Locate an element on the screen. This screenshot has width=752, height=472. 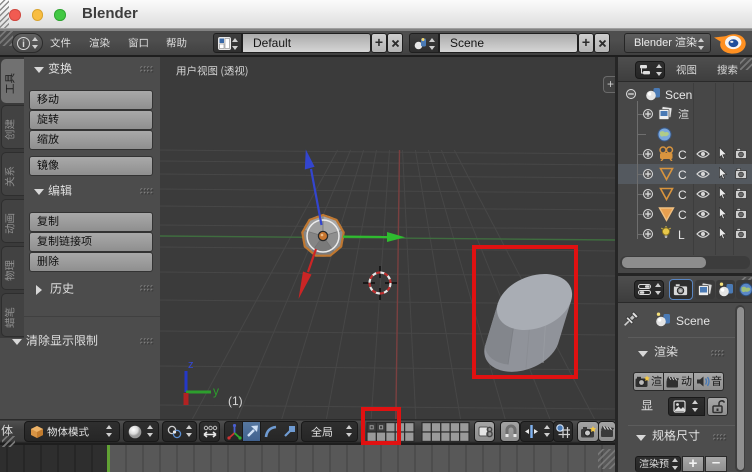
svg-text: y is located at coordinates (216, 391).